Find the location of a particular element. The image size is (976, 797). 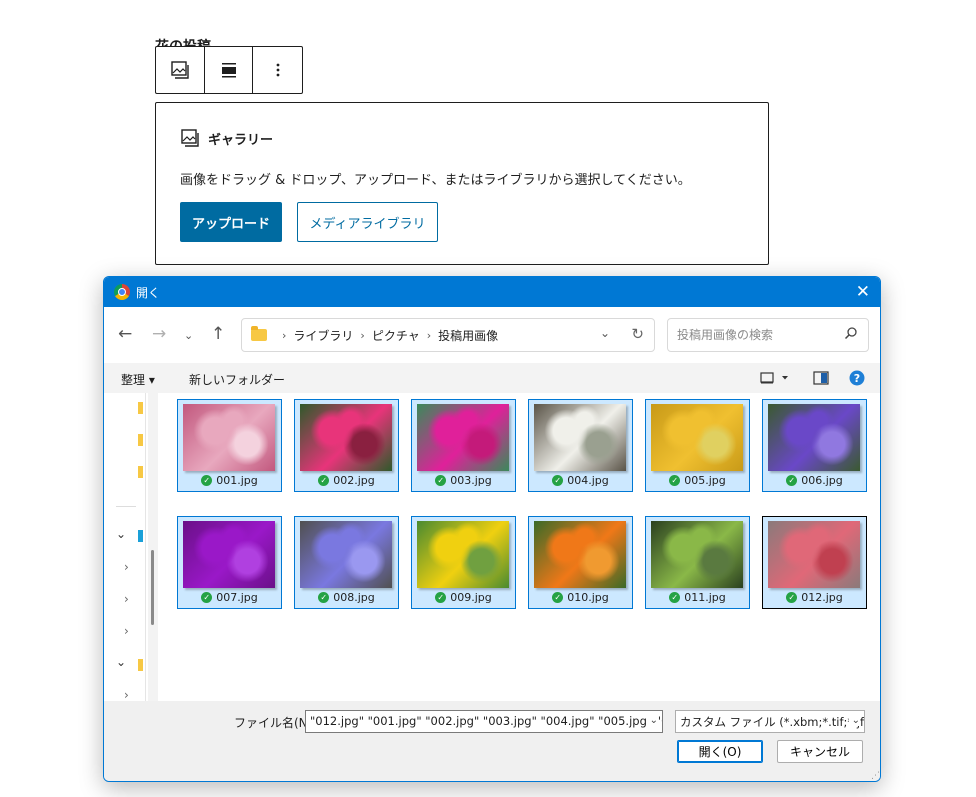

file-tile: ✓ 005.jpg is located at coordinates (697, 445).